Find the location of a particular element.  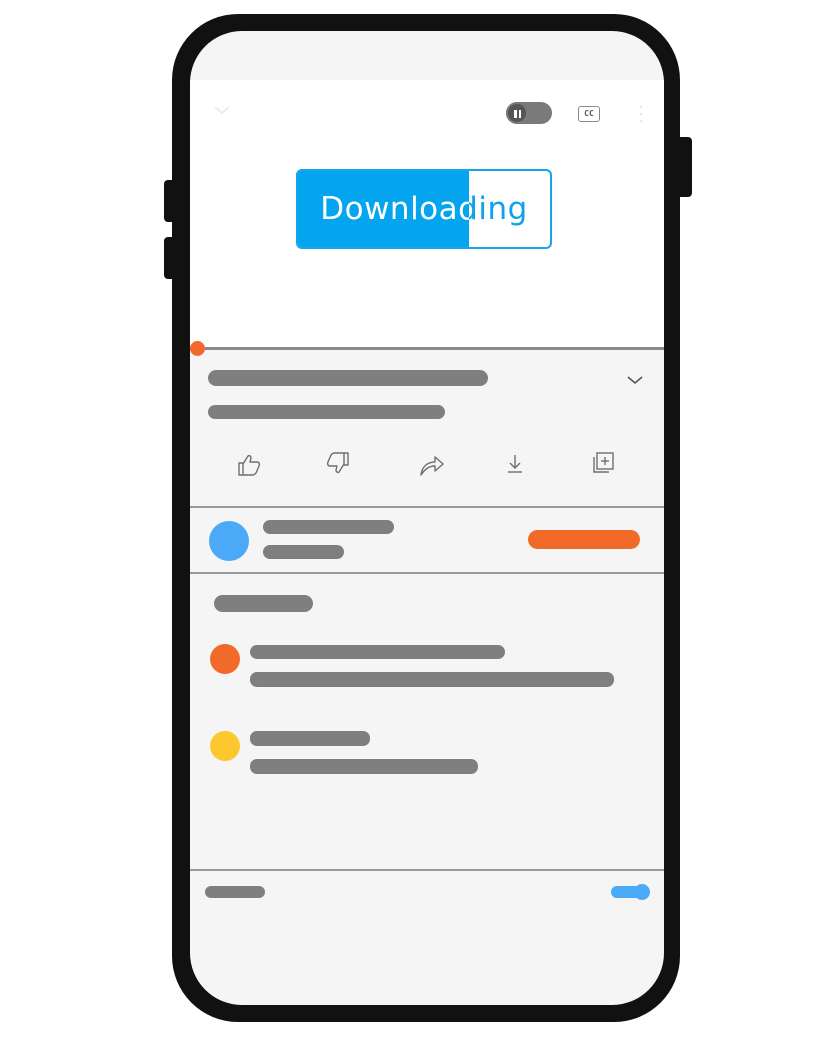

autoplay-toggle is located at coordinates (529, 113).